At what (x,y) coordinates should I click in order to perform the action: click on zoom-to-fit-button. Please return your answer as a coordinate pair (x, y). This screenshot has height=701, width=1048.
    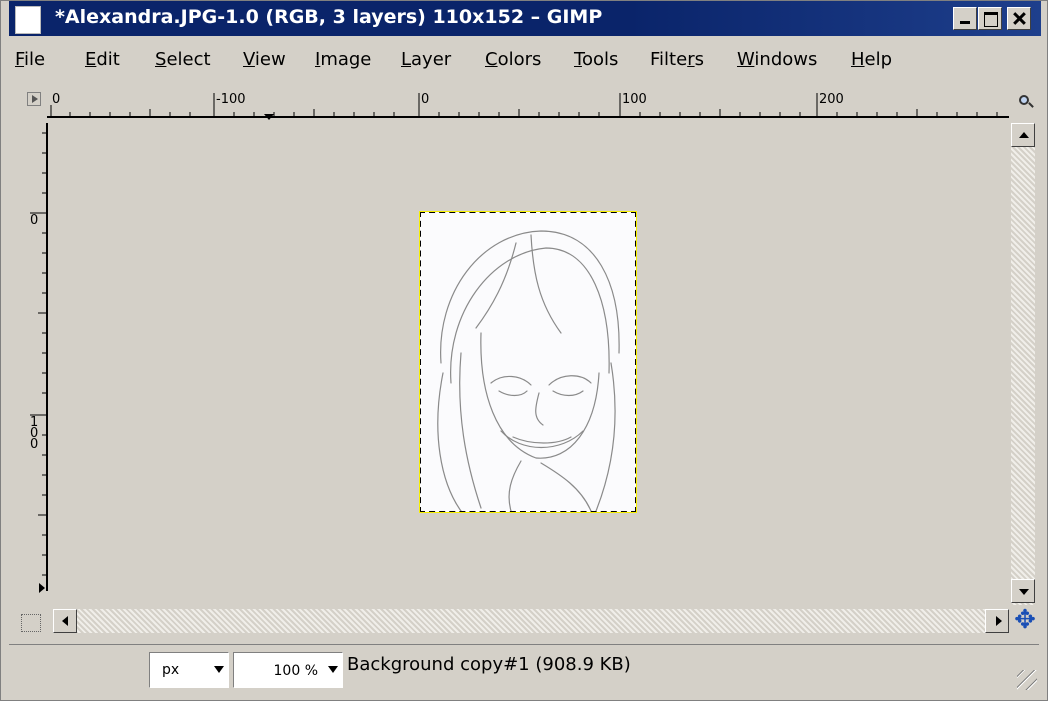
    Looking at the image, I should click on (1025, 102).